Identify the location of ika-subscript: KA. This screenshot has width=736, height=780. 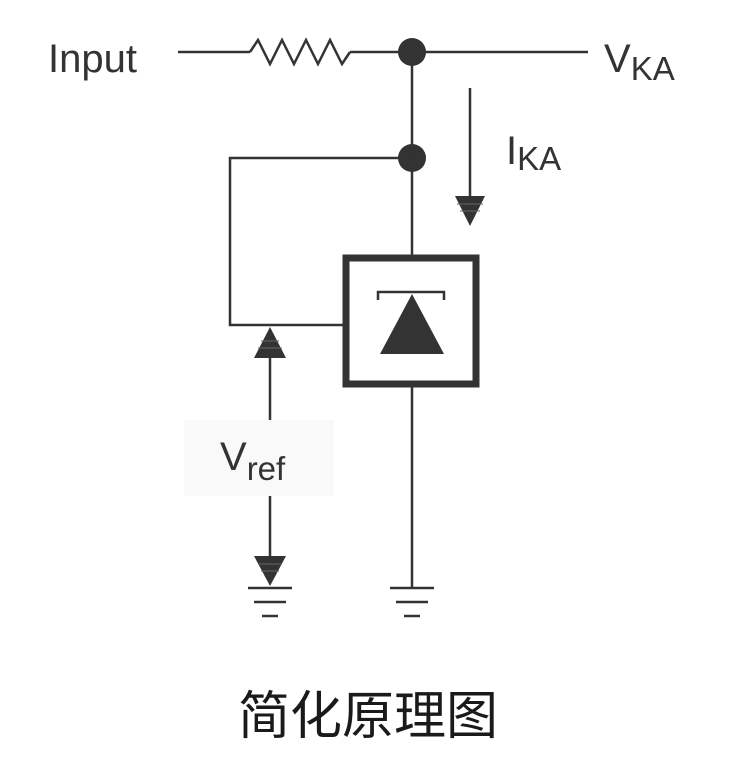
(539, 158).